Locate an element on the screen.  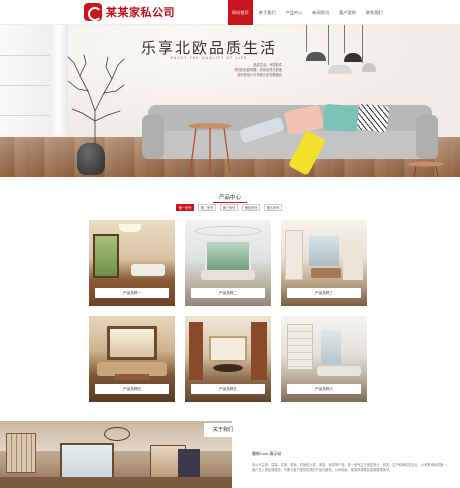
round-table-icon is located at coordinates (426, 169).